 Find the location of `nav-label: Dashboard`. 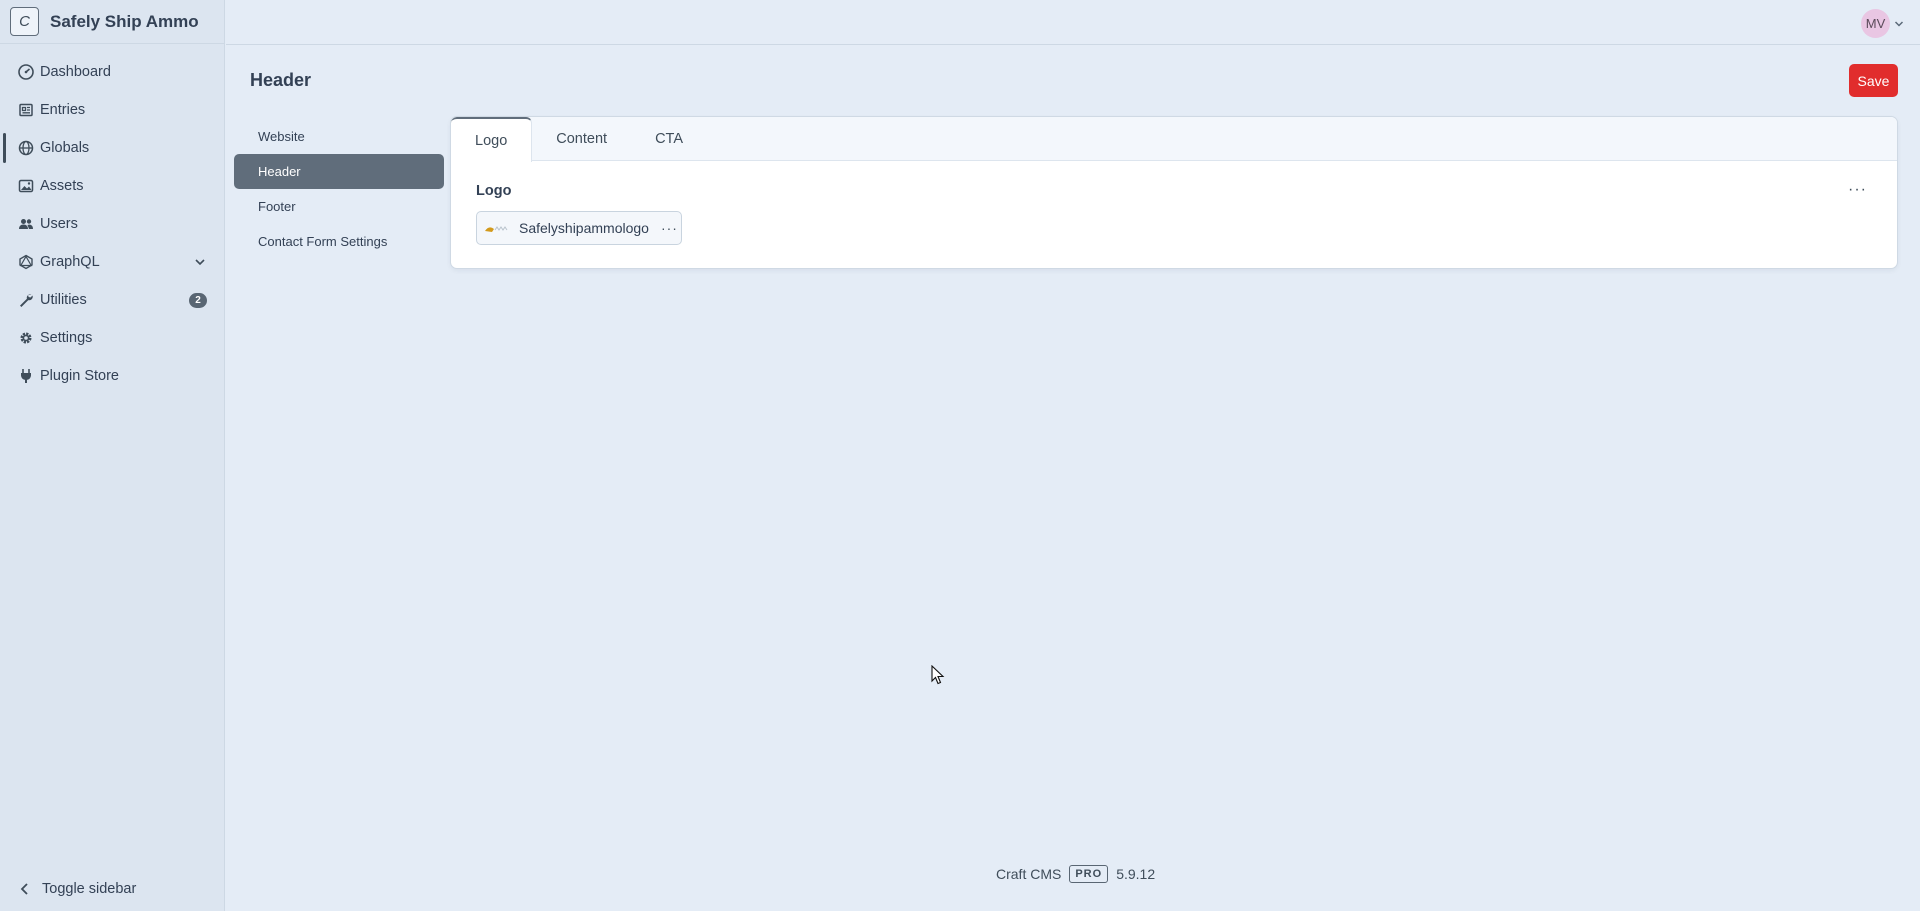

nav-label: Dashboard is located at coordinates (75, 72).